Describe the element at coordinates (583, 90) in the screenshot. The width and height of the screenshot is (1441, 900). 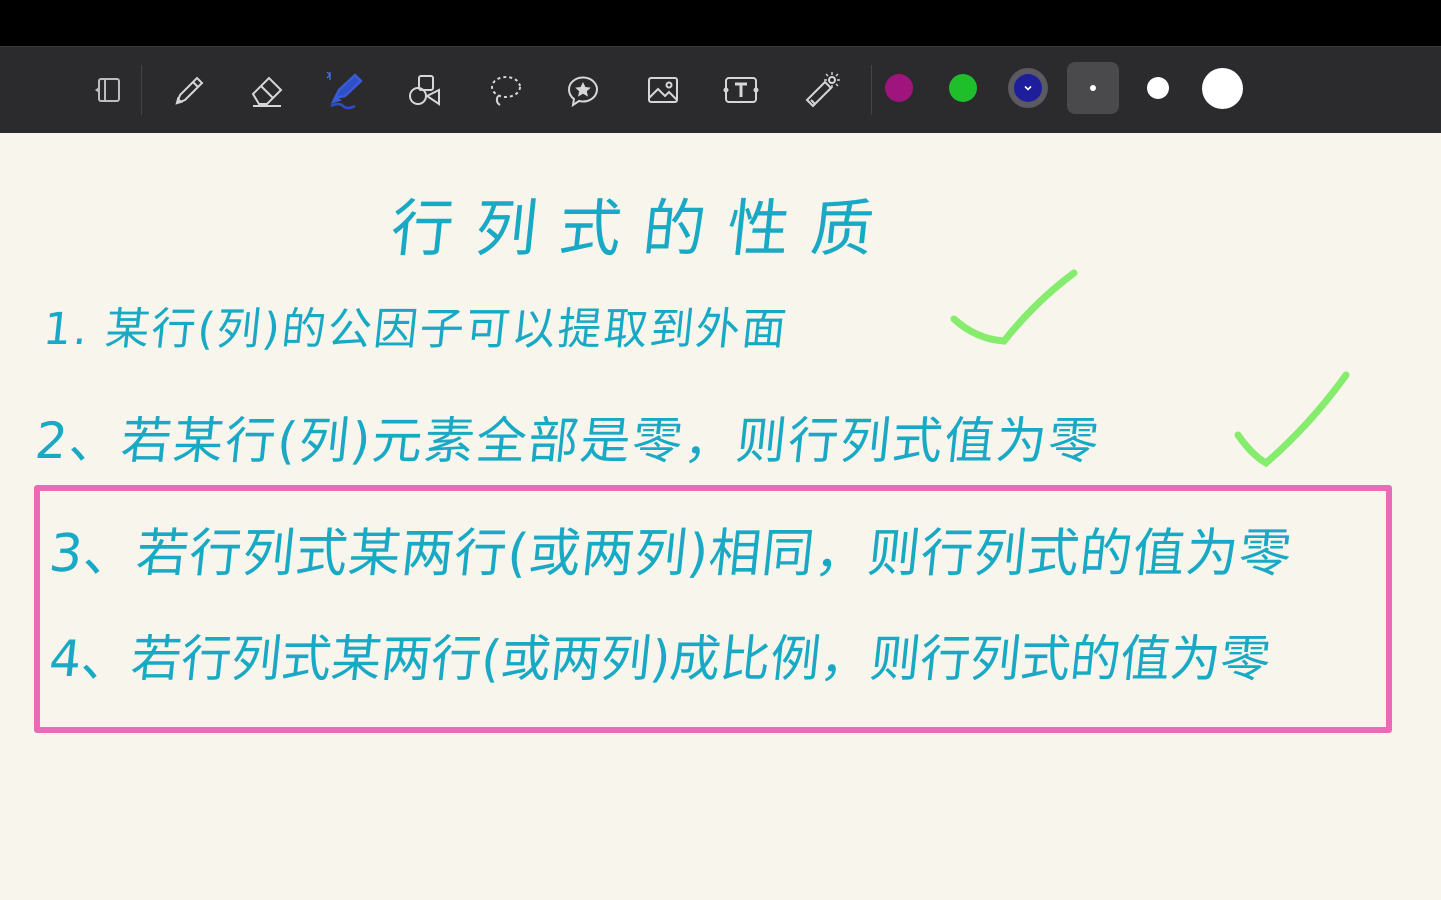
I see `star-sticker-icon` at that location.